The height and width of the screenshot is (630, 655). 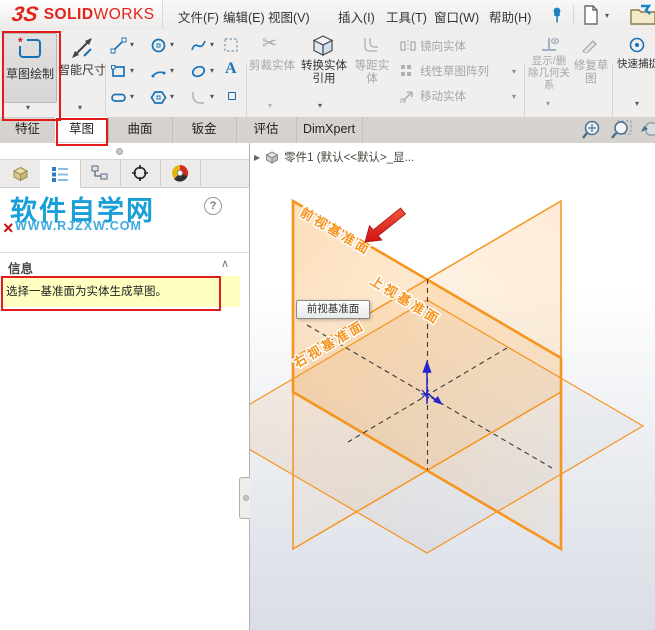 What do you see at coordinates (82, 132) in the screenshot?
I see `annotation-rect-sketch-tab` at bounding box center [82, 132].